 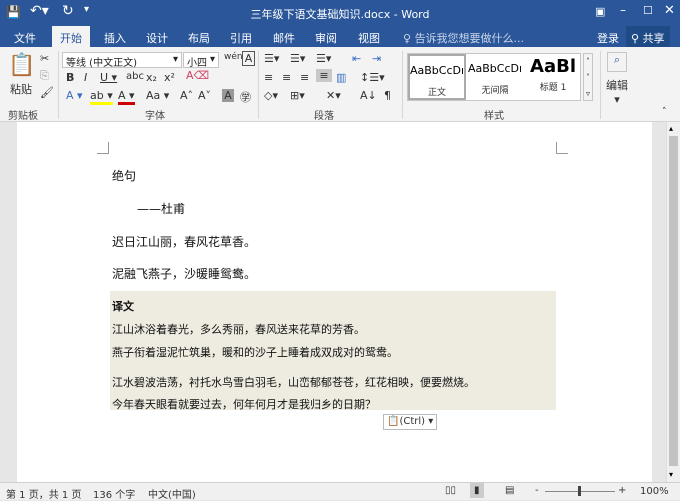 What do you see at coordinates (85, 77) in the screenshot?
I see `italic-button: I` at bounding box center [85, 77].